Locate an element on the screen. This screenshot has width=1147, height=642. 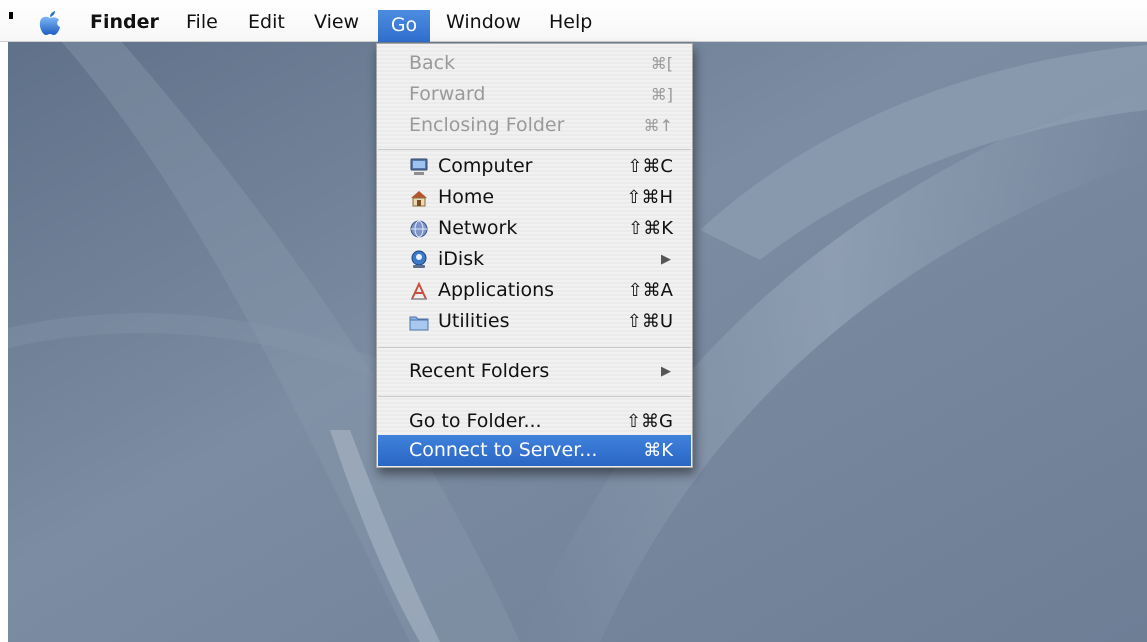
menu-bar: Finder File Edit View Go Window Help is located at coordinates (573, 21).